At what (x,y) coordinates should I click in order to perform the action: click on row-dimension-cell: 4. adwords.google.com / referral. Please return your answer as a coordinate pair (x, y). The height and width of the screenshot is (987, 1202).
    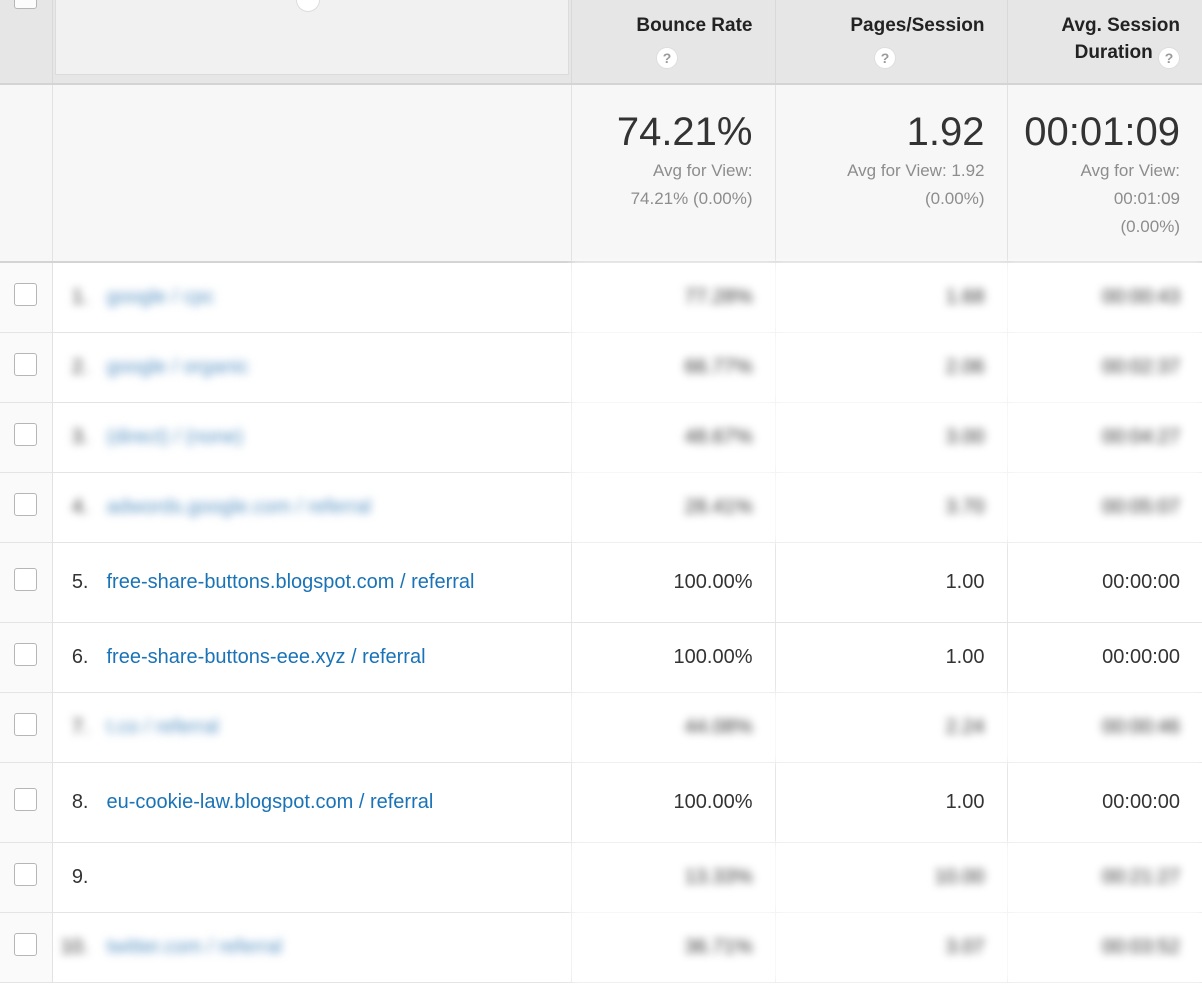
    Looking at the image, I should click on (312, 507).